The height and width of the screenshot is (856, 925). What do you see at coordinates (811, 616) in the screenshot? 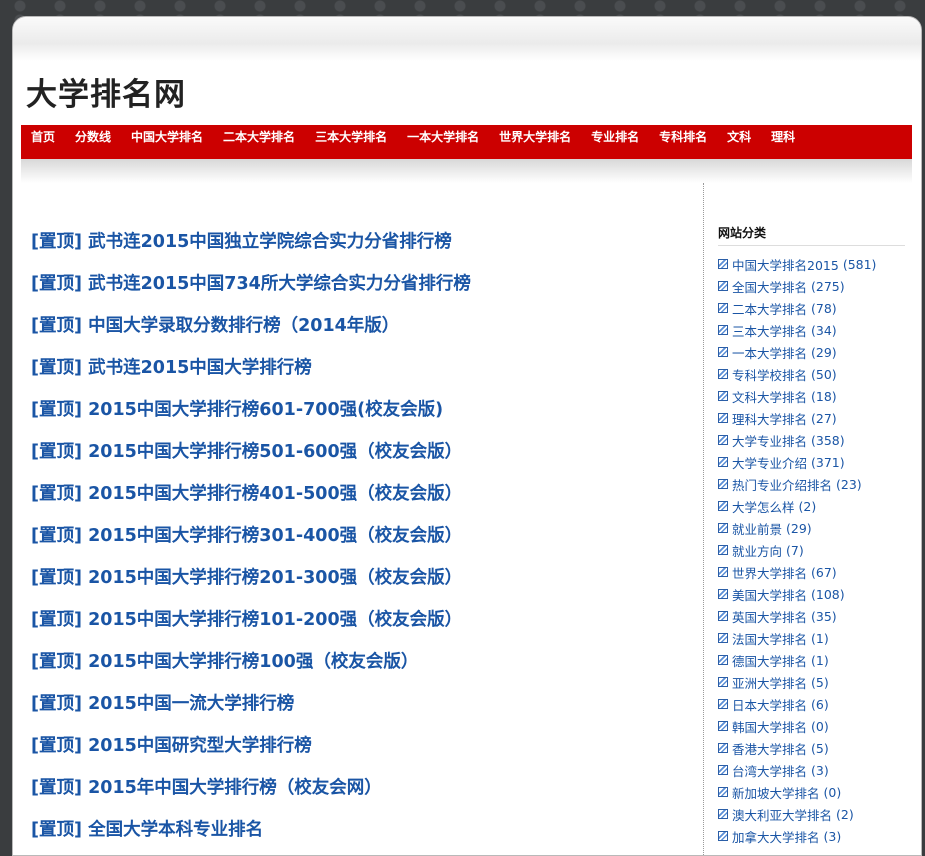
I see `category-item: 英国大学排名 (35)` at bounding box center [811, 616].